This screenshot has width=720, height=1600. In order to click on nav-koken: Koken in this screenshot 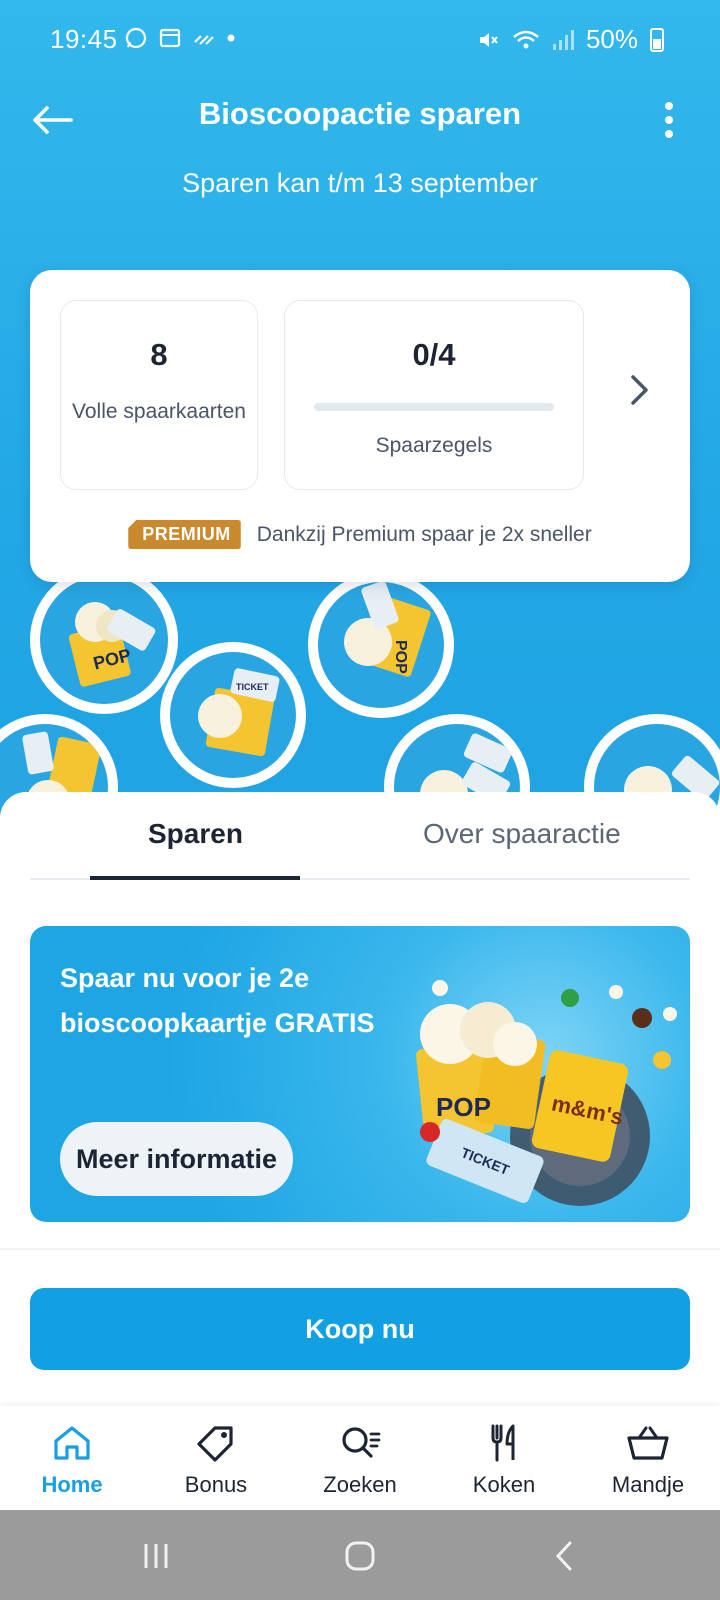, I will do `click(504, 1458)`.